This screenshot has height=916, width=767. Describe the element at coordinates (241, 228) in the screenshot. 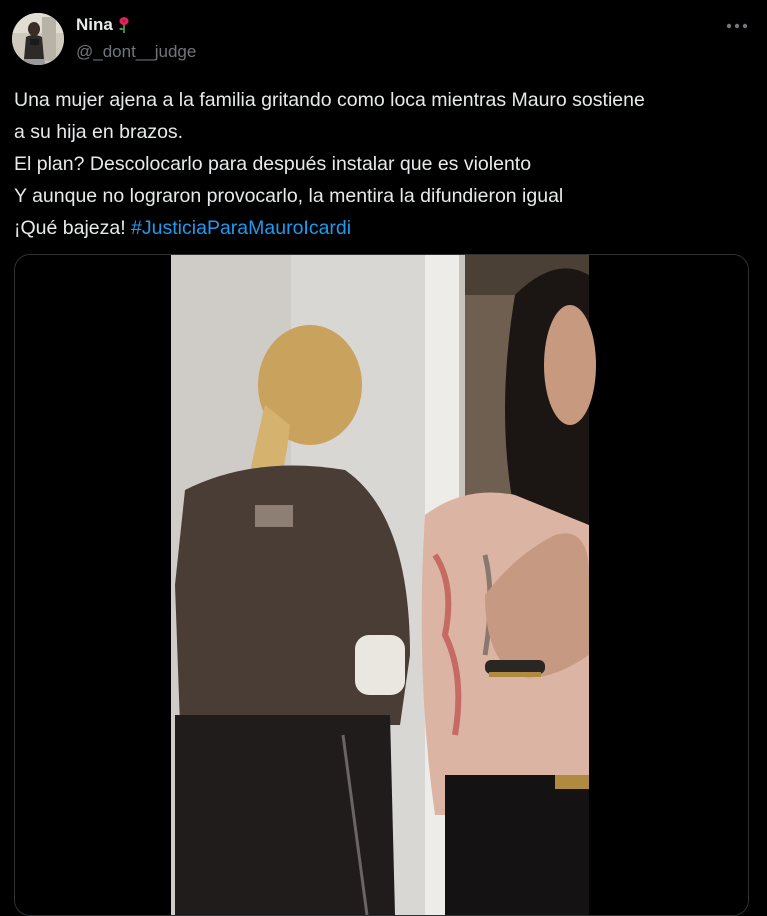

I see `hashtag-link: #JusticiaParaMauroIcardi` at that location.